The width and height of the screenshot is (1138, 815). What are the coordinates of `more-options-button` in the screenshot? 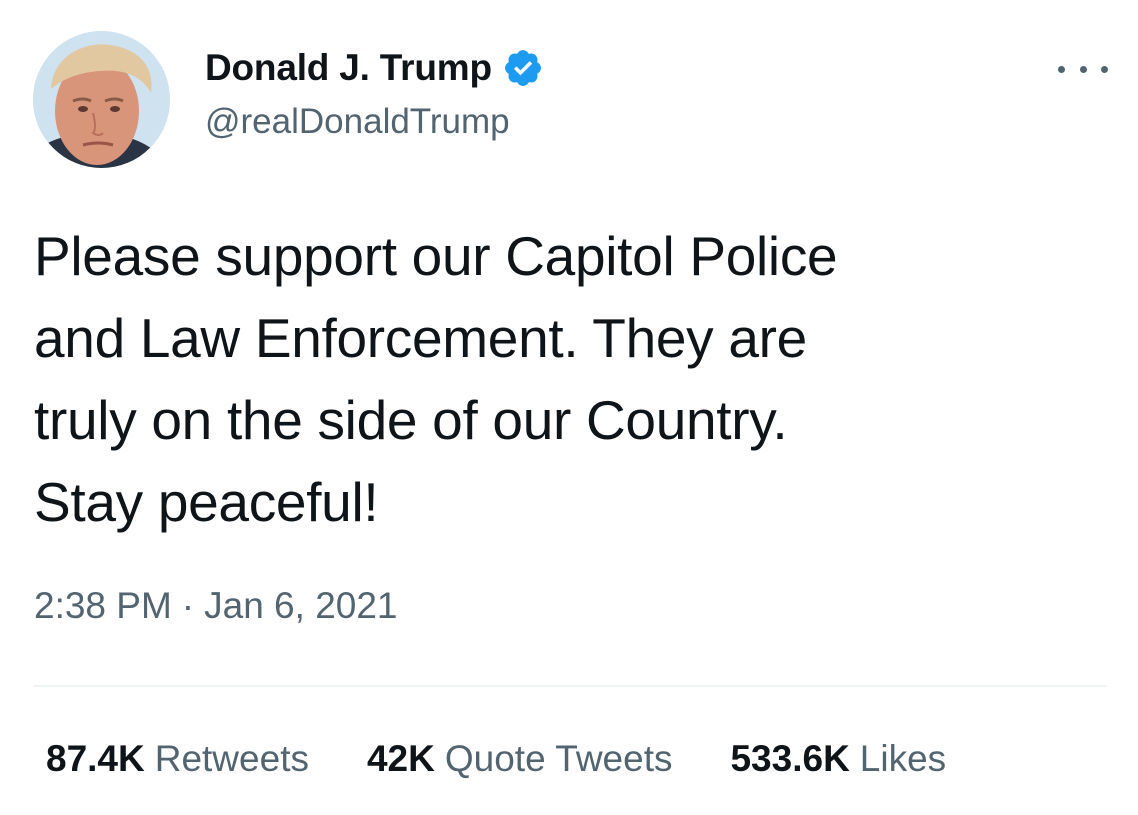 It's located at (1083, 69).